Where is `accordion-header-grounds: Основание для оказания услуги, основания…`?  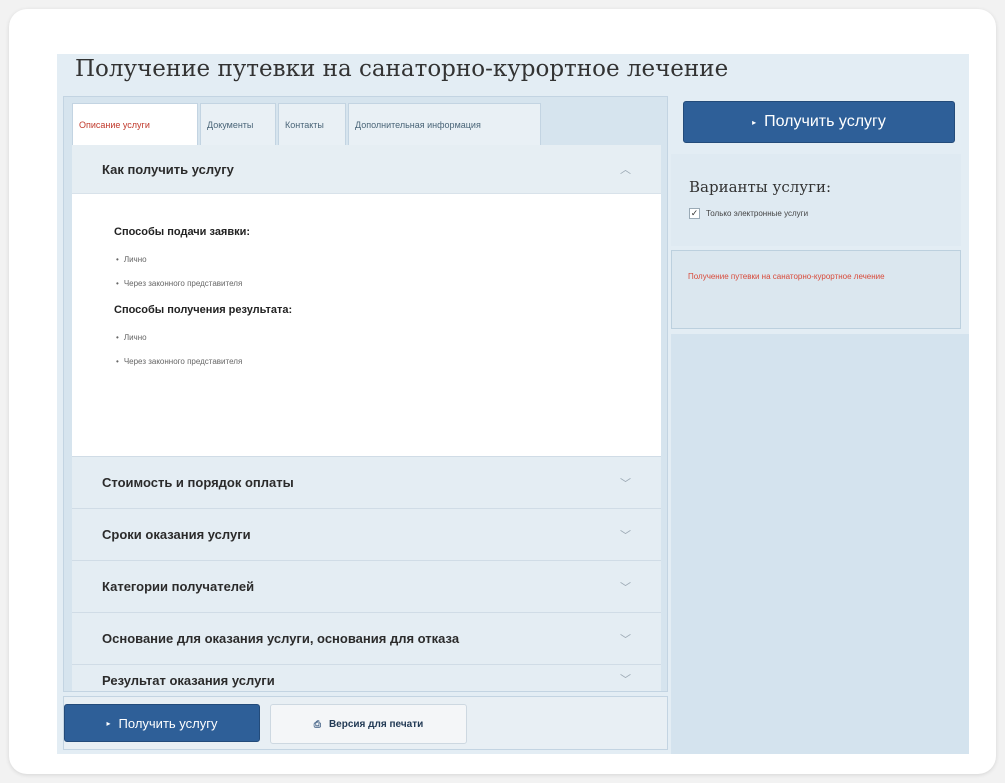
accordion-header-grounds: Основание для оказания услуги, основания… is located at coordinates (366, 638).